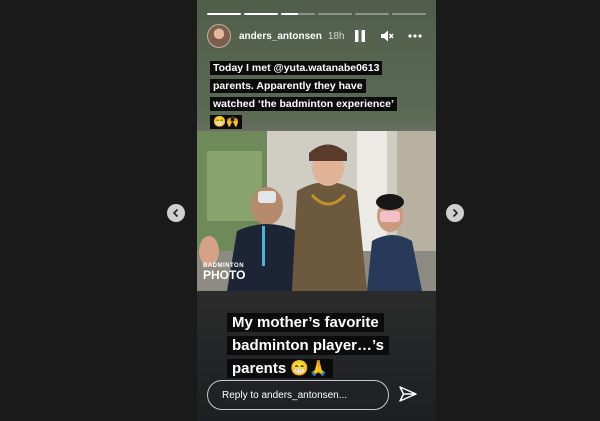 The width and height of the screenshot is (600, 421). What do you see at coordinates (219, 36) in the screenshot?
I see `avatar` at bounding box center [219, 36].